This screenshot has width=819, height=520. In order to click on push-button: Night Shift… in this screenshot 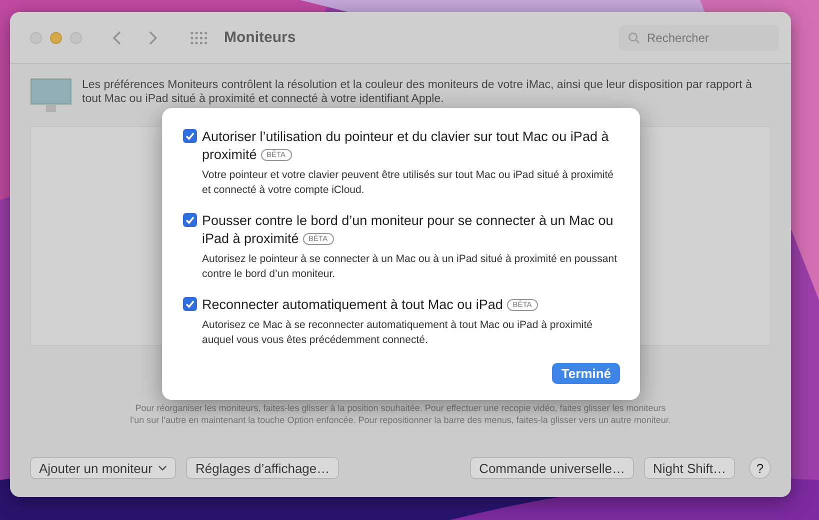, I will do `click(689, 468)`.